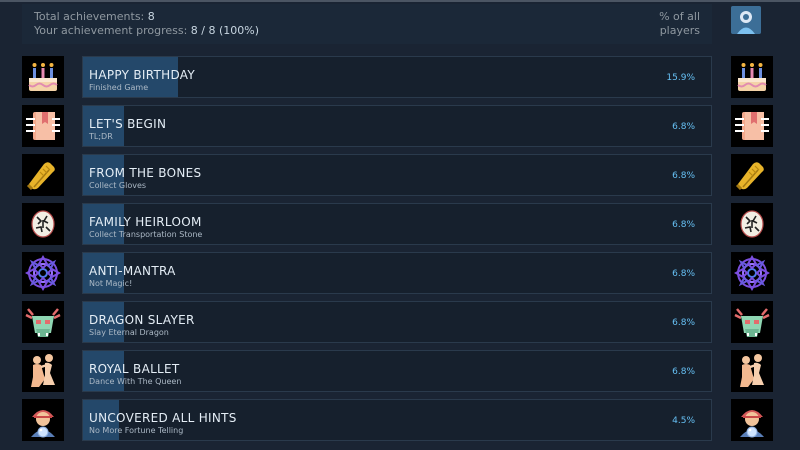  I want to click on achievement-card: FROM THE BONES Collect Gloves 6.8%, so click(397, 175).